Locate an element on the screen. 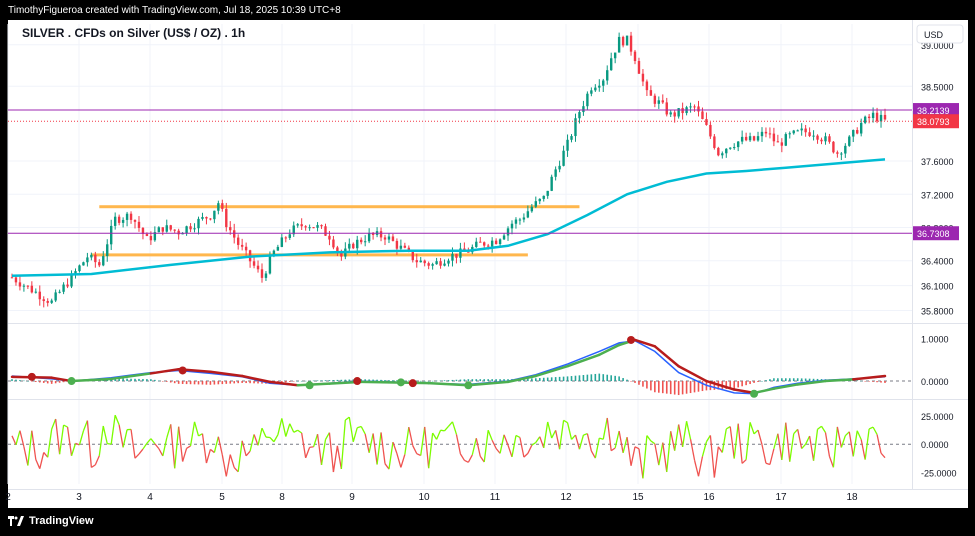 This screenshot has height=536, width=975. price-tick-label: 38.5000 is located at coordinates (937, 87).